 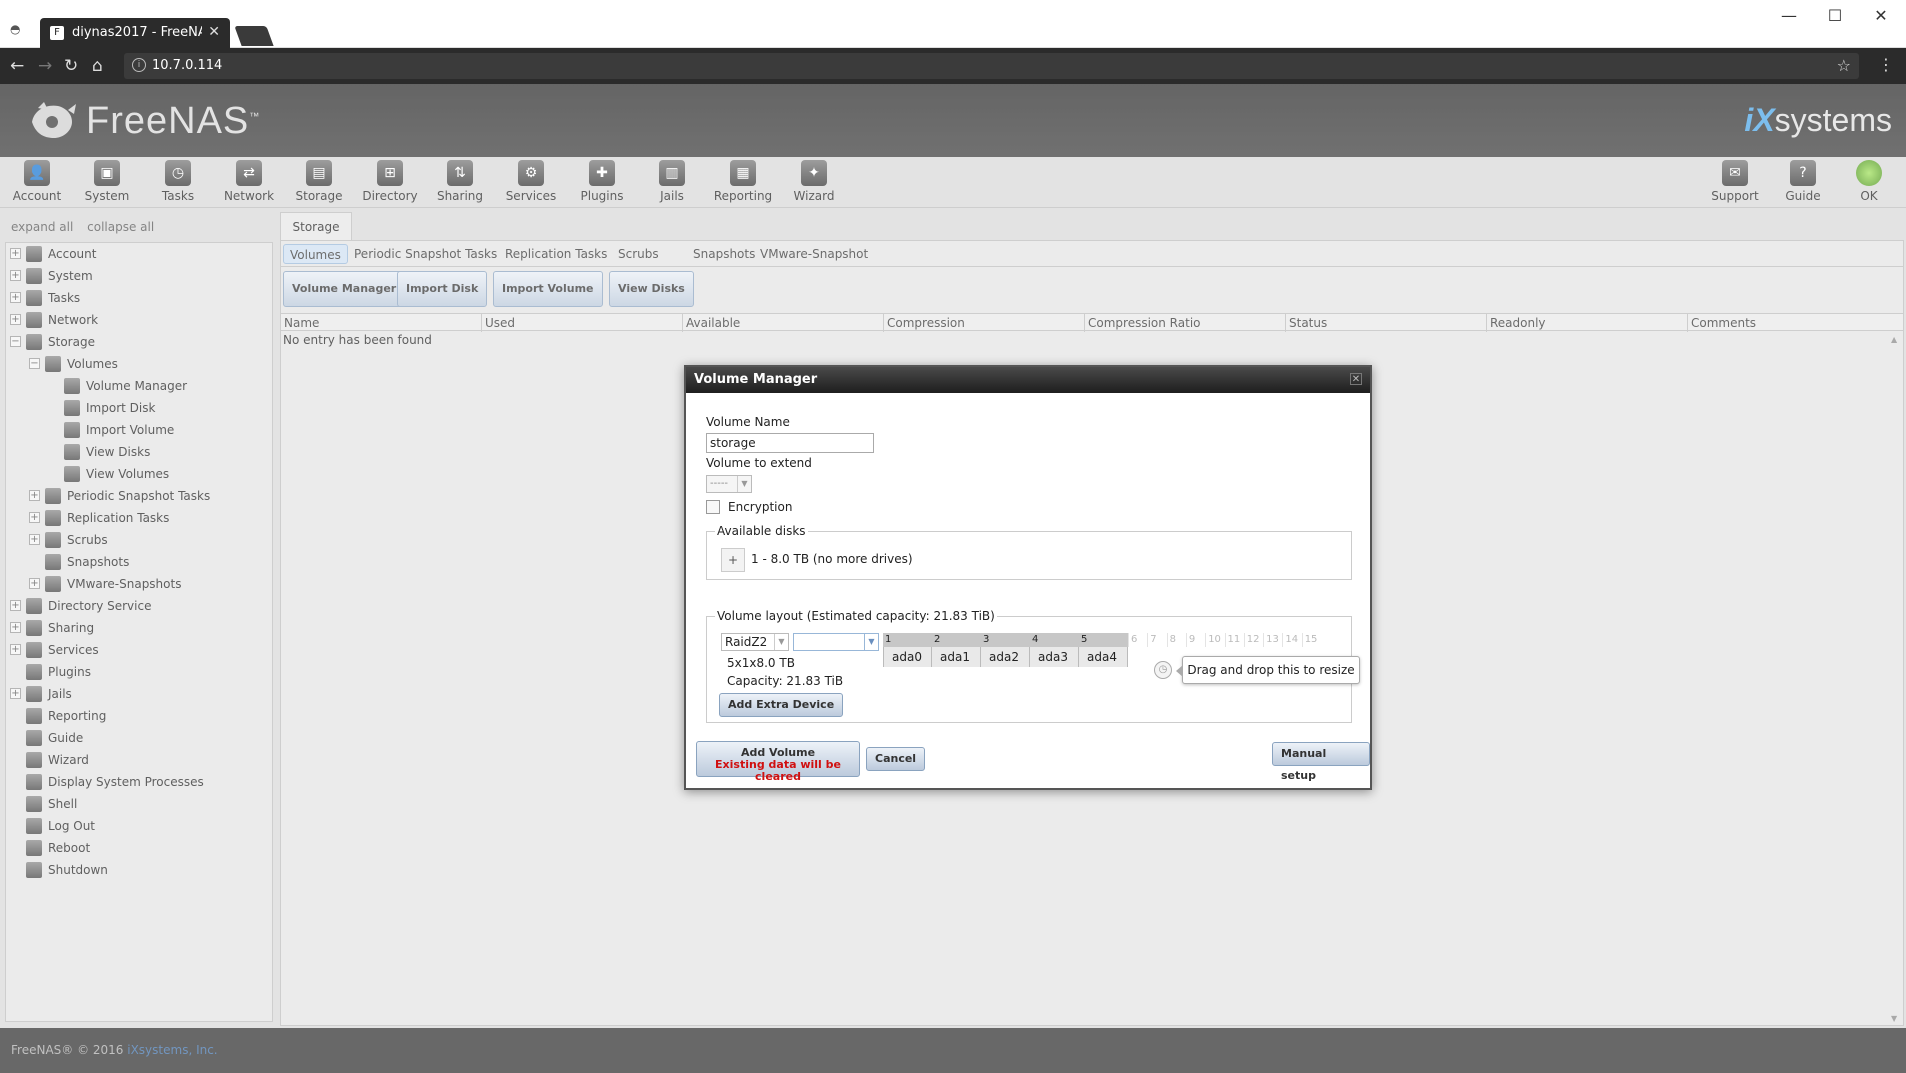 I want to click on maximize-window-button: ☐, so click(x=1835, y=15).